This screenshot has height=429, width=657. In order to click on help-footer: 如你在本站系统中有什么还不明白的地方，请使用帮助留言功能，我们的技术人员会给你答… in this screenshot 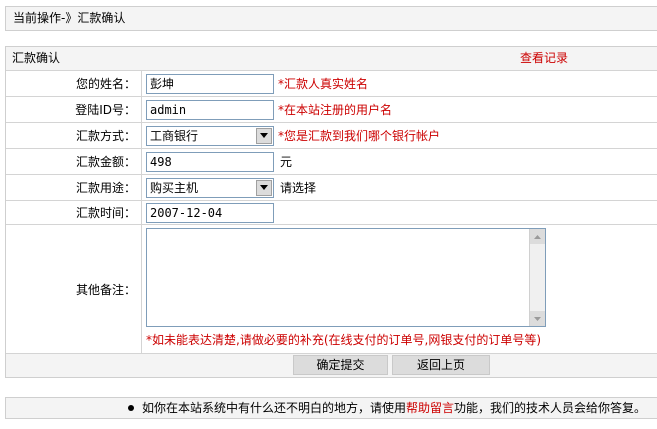, I will do `click(331, 408)`.